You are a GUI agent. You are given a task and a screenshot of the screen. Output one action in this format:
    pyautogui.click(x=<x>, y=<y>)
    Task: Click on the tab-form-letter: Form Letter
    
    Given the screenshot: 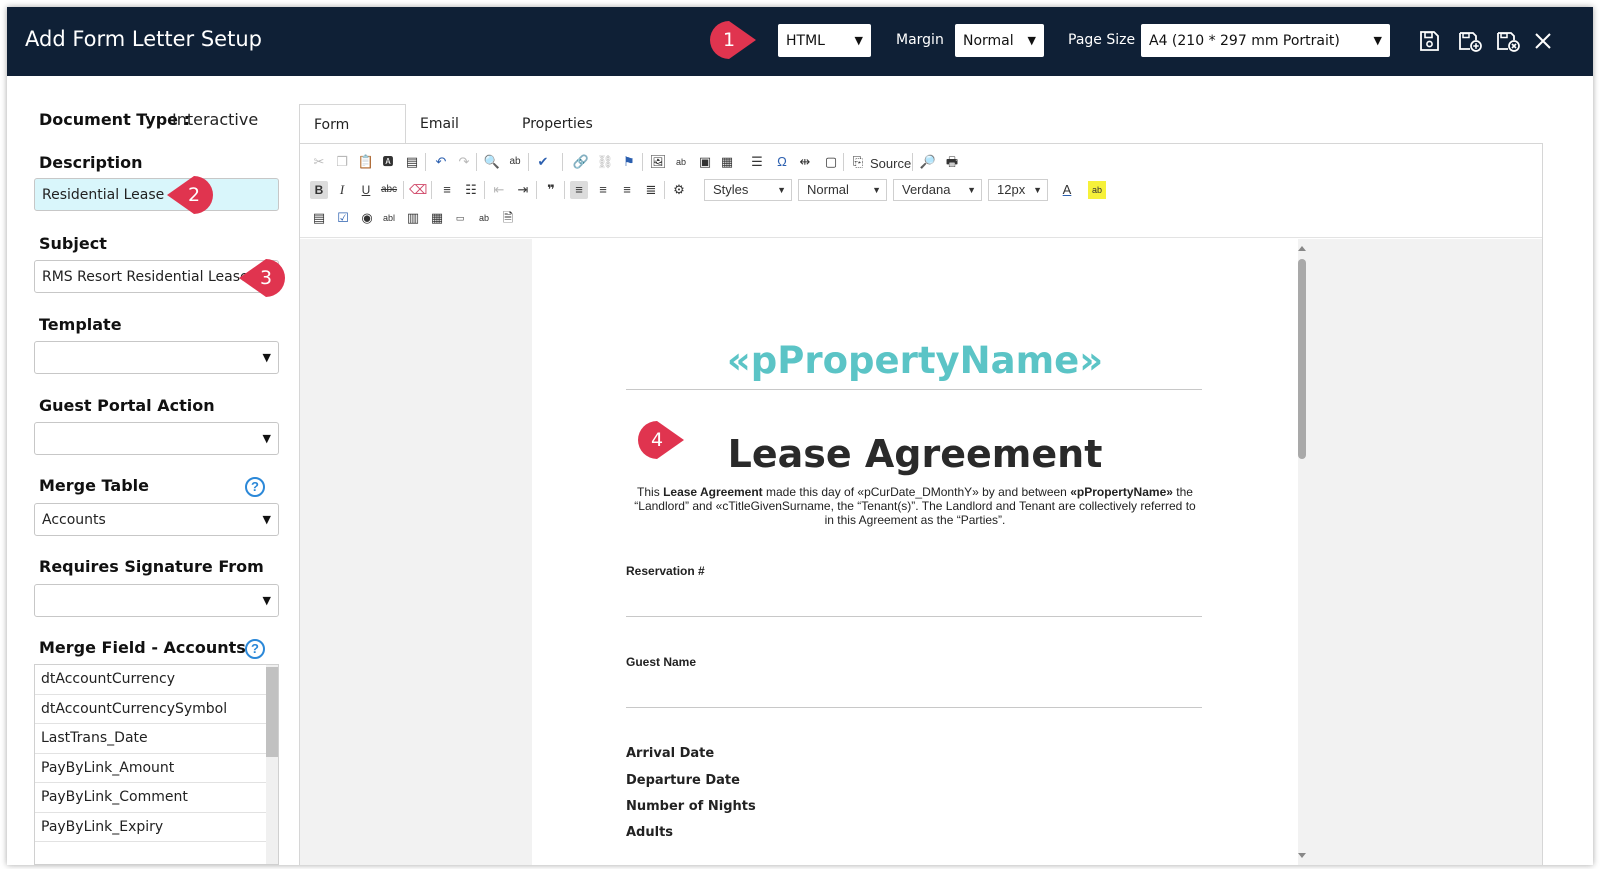 What is the action you would take?
    pyautogui.click(x=352, y=138)
    